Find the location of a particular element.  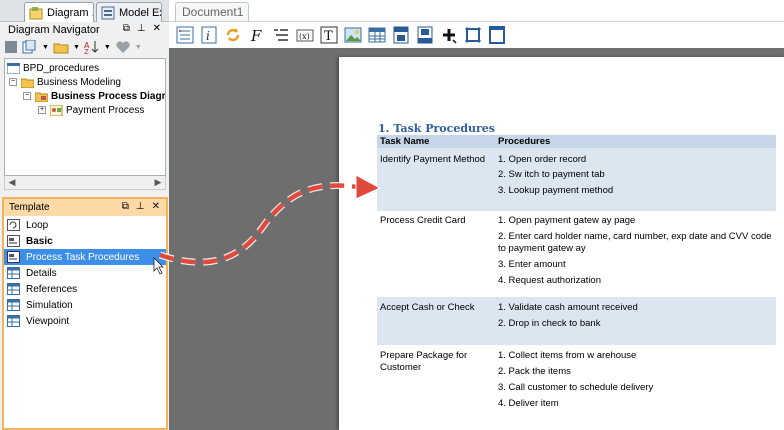

task-name-cell: Prepare Package for Customer is located at coordinates (424, 361).